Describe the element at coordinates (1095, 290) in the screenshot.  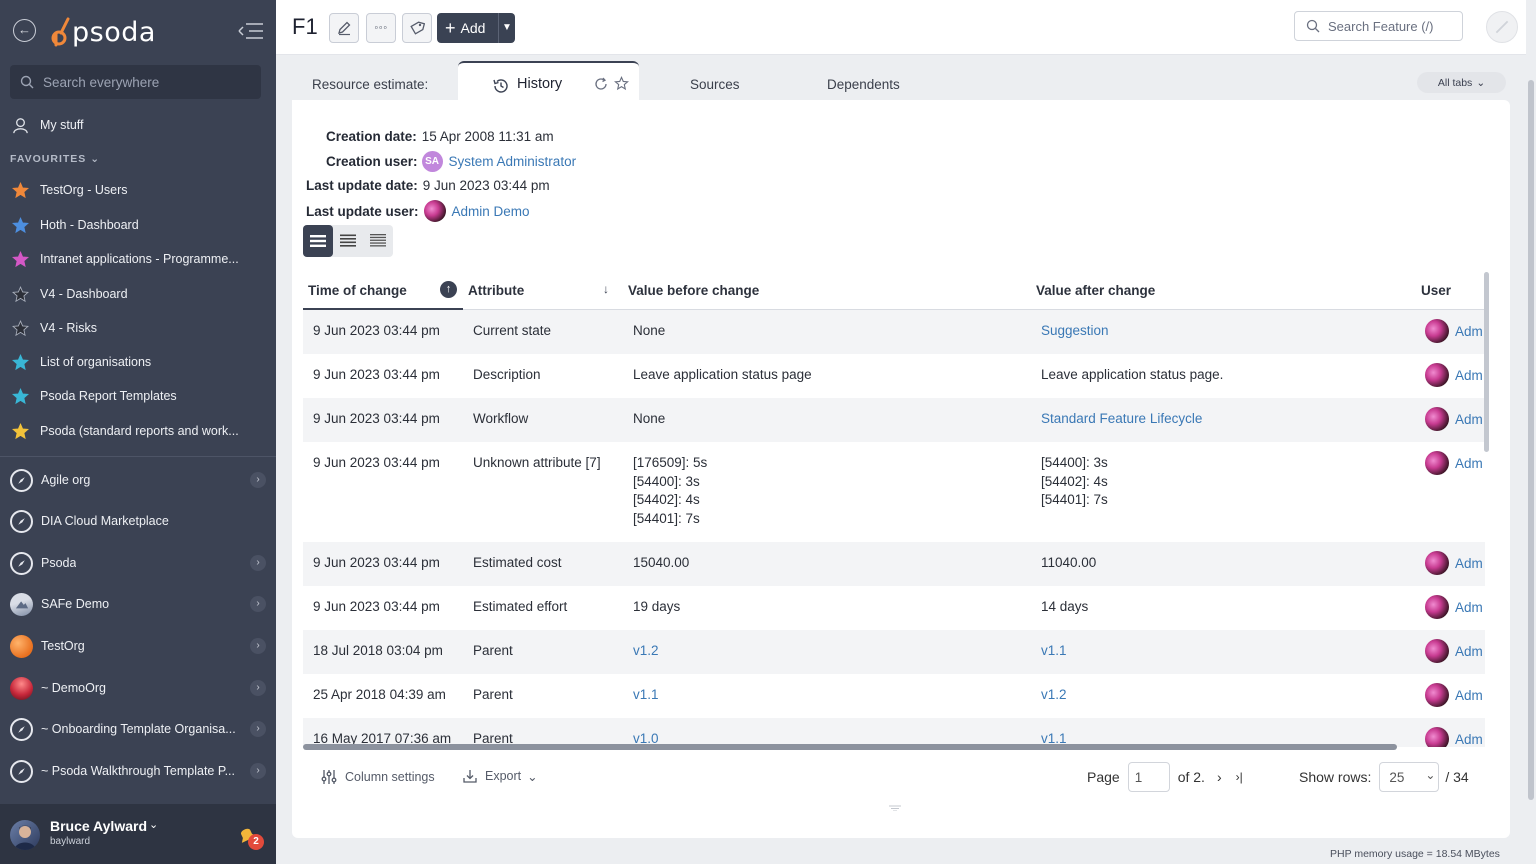
I see `column-header-value-after: Value after change` at that location.